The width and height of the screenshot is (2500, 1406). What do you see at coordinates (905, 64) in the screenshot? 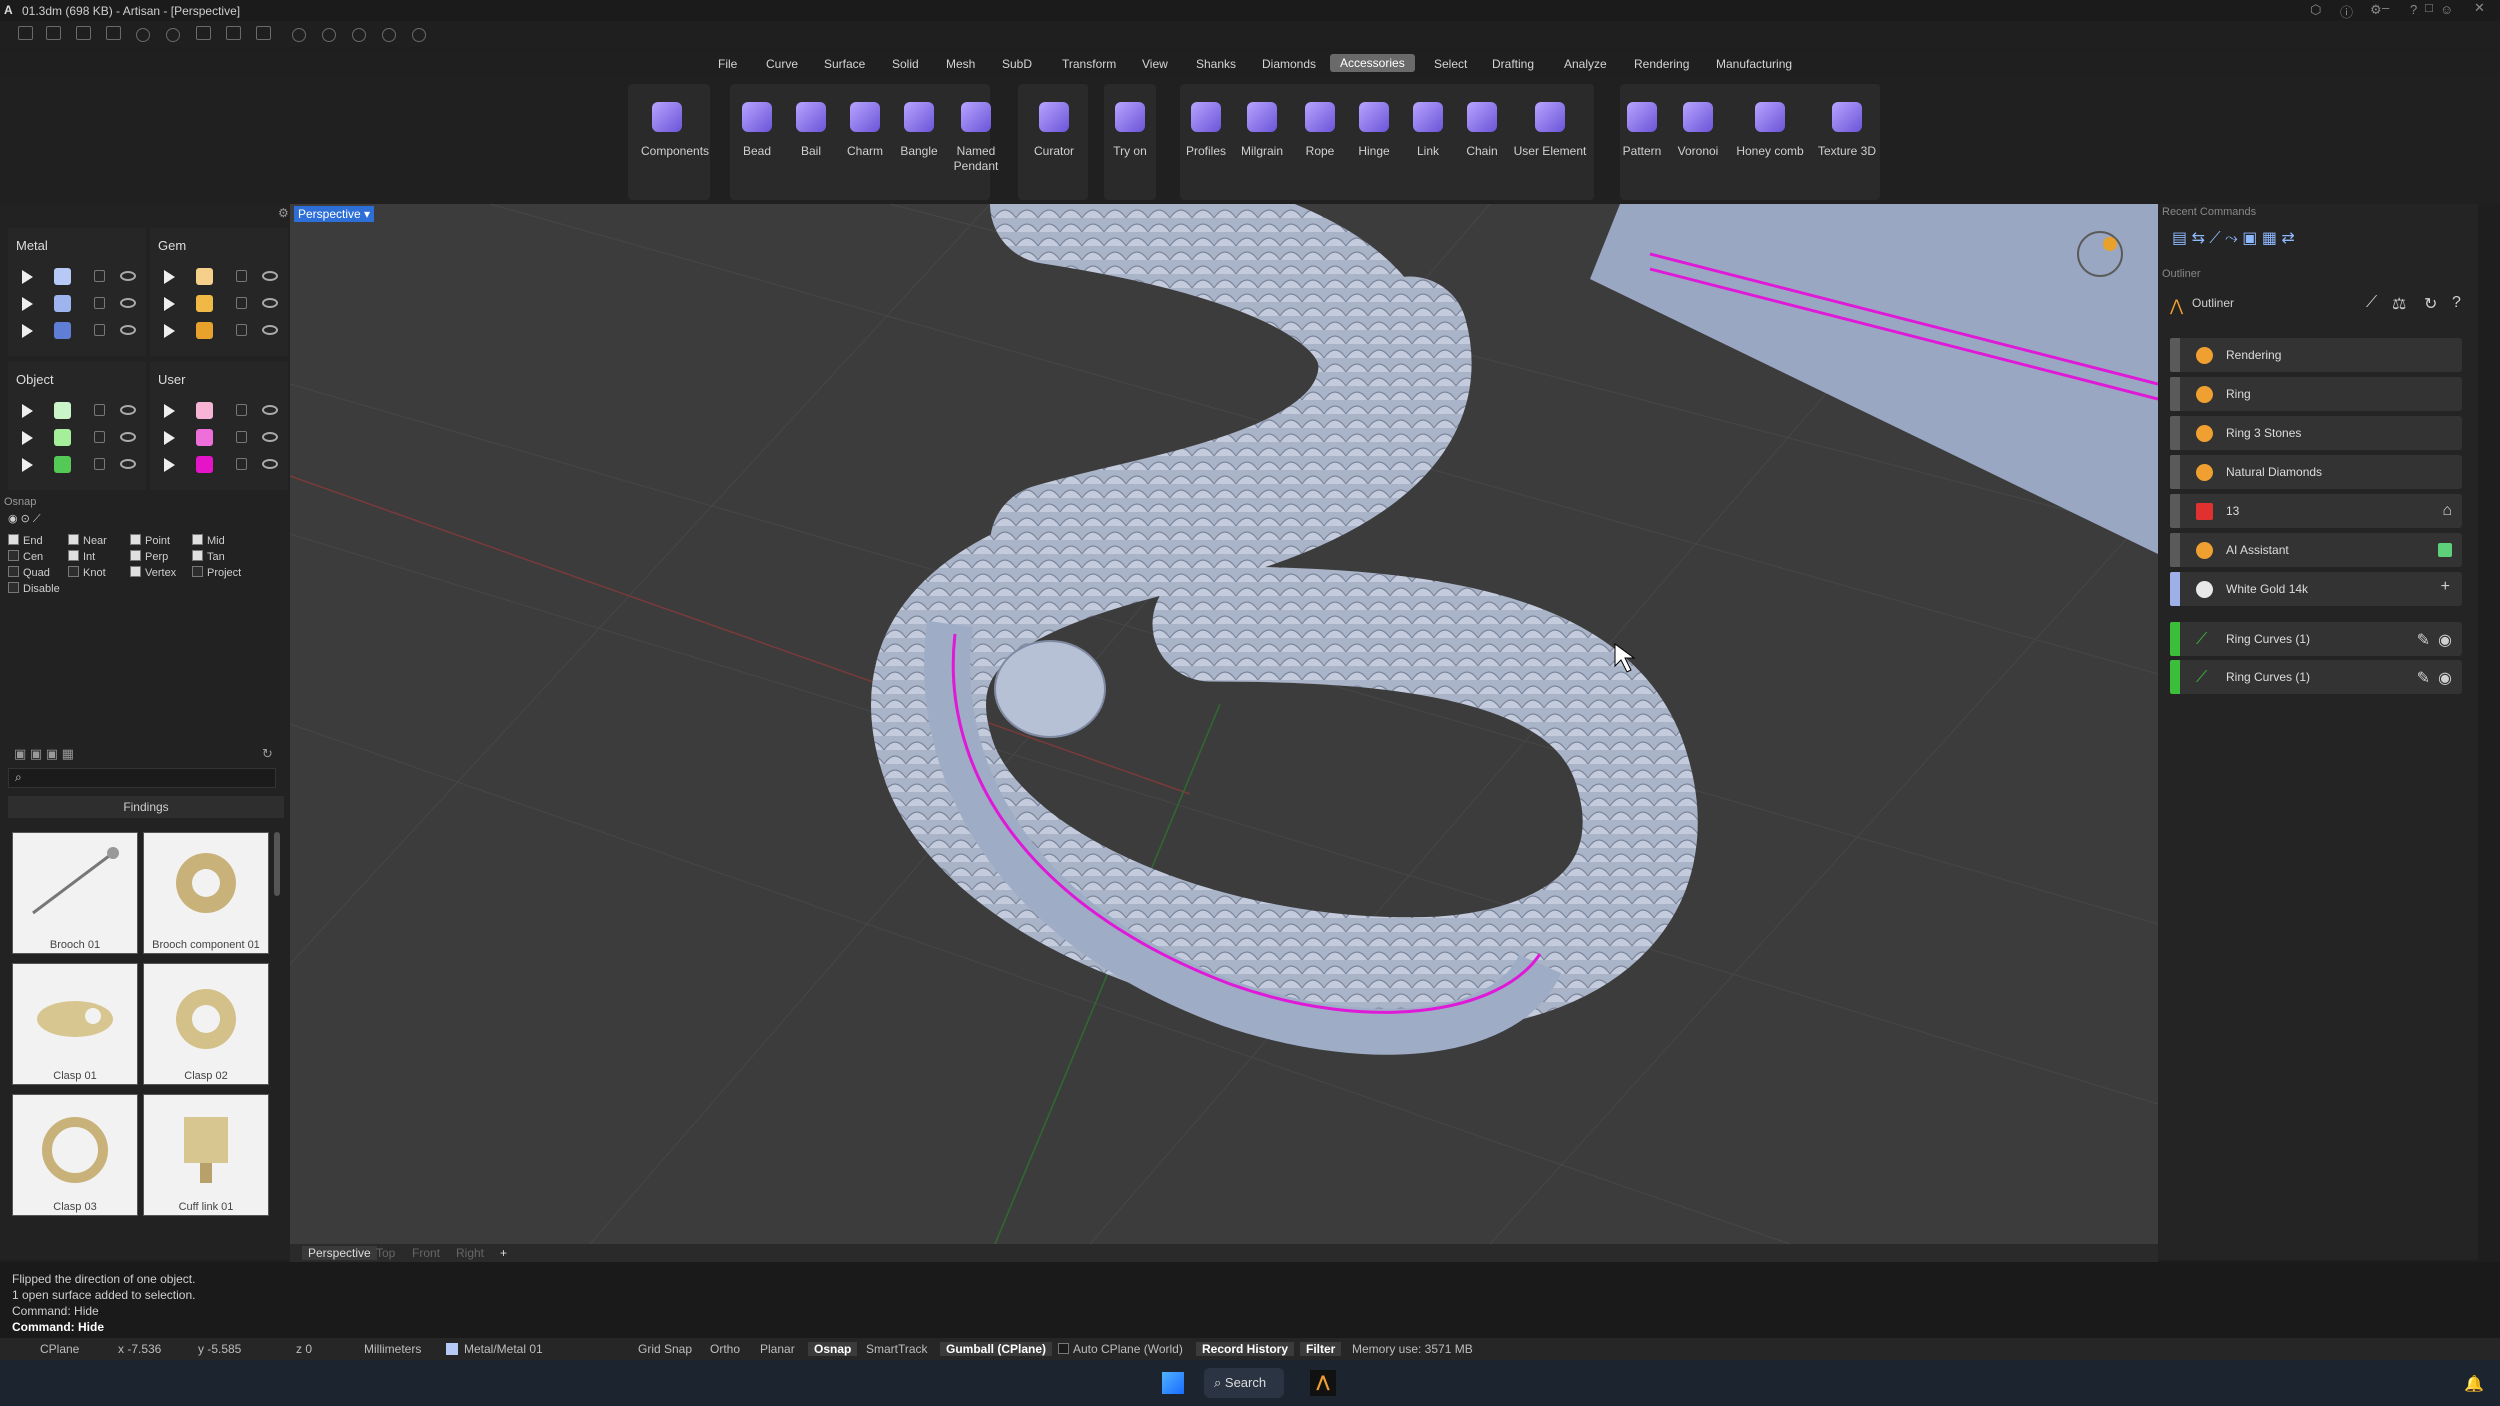
I see `menu-solid: Solid` at bounding box center [905, 64].